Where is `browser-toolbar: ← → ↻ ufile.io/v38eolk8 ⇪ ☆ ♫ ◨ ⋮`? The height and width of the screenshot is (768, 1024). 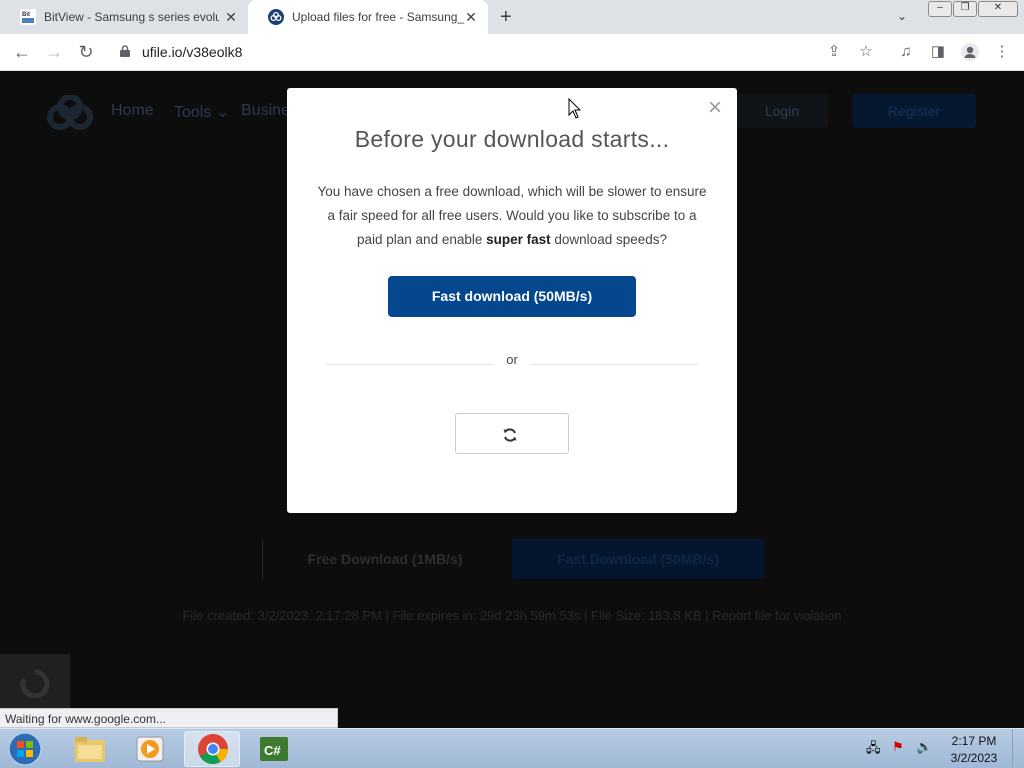
browser-toolbar: ← → ↻ ufile.io/v38eolk8 ⇪ ☆ ♫ ◨ ⋮ is located at coordinates (512, 52).